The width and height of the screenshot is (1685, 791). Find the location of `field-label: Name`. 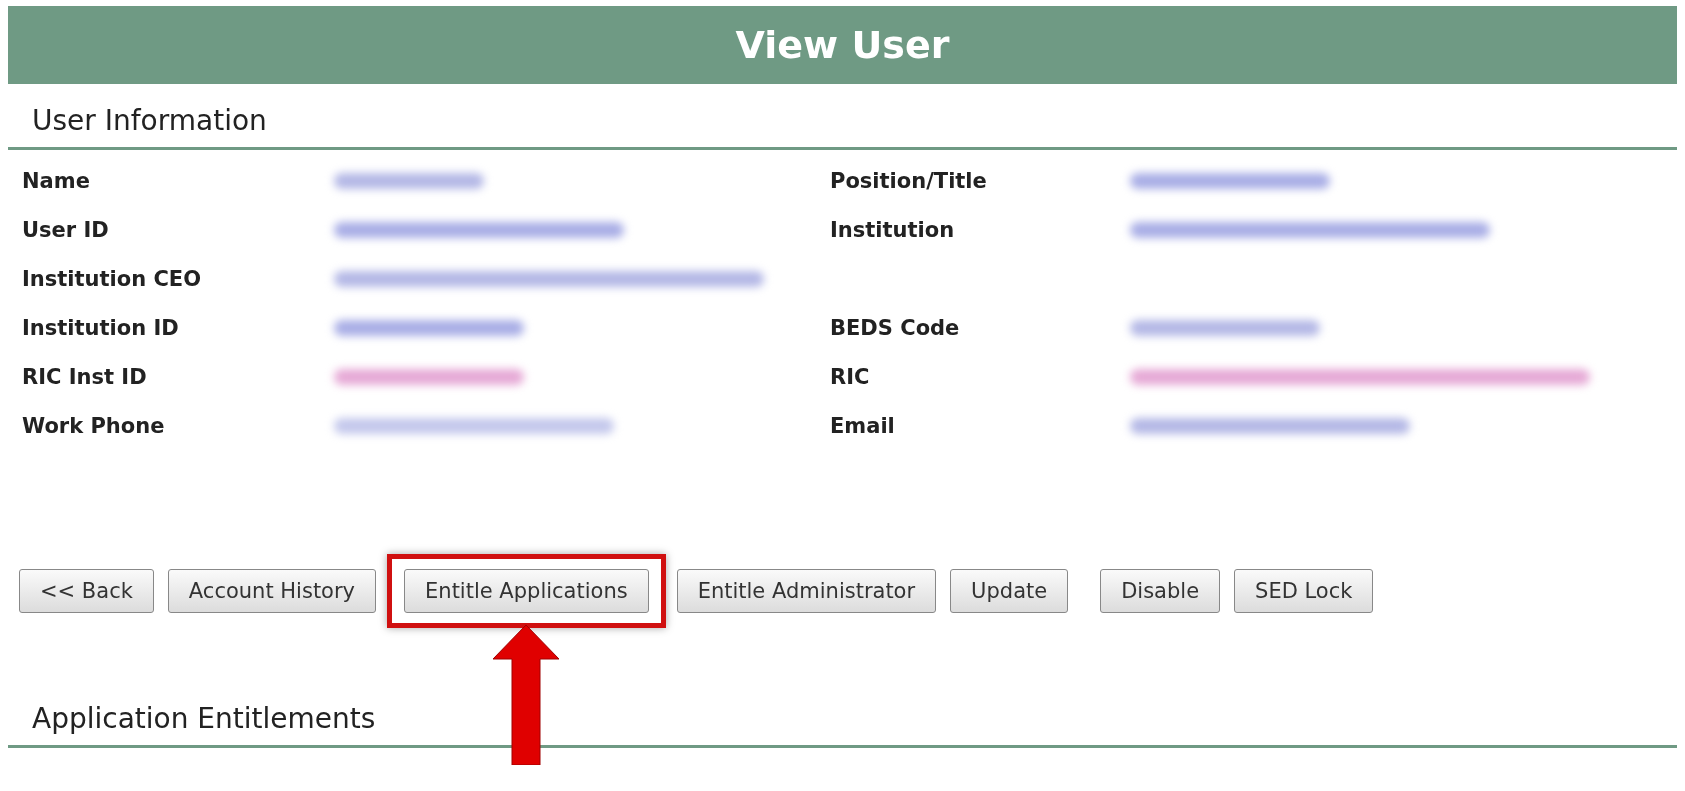

field-label: Name is located at coordinates (56, 181).